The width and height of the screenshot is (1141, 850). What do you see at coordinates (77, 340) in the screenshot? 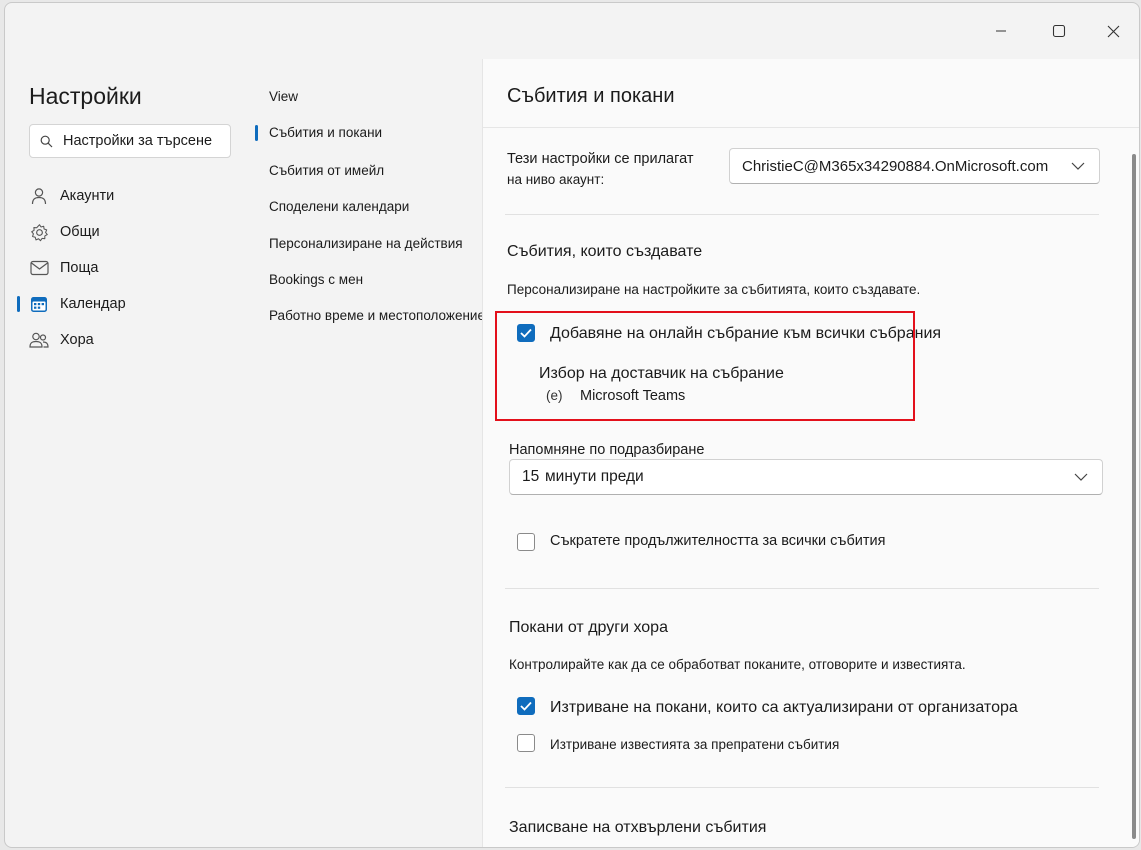
I see `sidebar-item-label: Хора` at bounding box center [77, 340].